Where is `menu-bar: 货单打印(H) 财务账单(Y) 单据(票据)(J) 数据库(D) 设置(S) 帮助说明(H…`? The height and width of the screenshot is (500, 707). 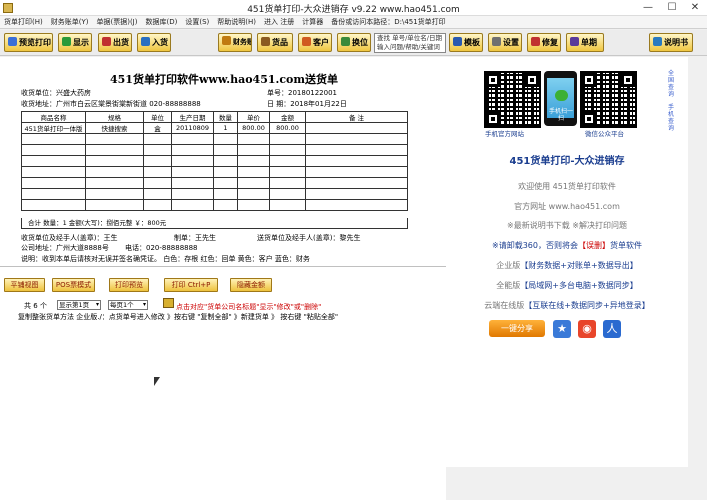
menu-bar: 货单打印(H) 财务账单(Y) 单据(票据)(J) 数据库(D) 设置(S) 帮助说明(H… is located at coordinates (353, 22).